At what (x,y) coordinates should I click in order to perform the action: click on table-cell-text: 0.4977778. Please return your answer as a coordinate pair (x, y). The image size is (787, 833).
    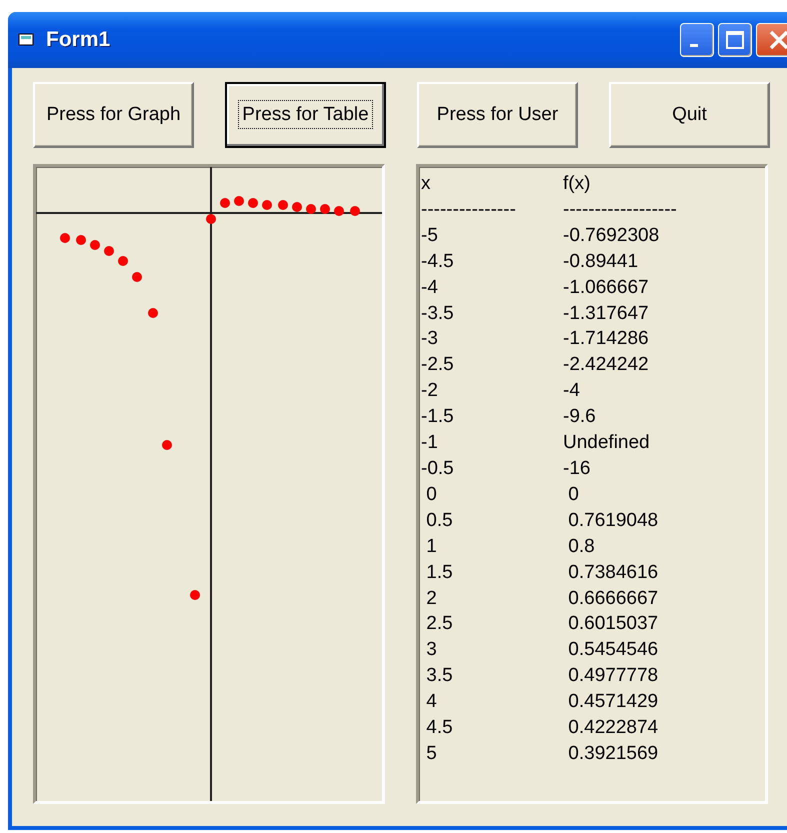
    Looking at the image, I should click on (612, 676).